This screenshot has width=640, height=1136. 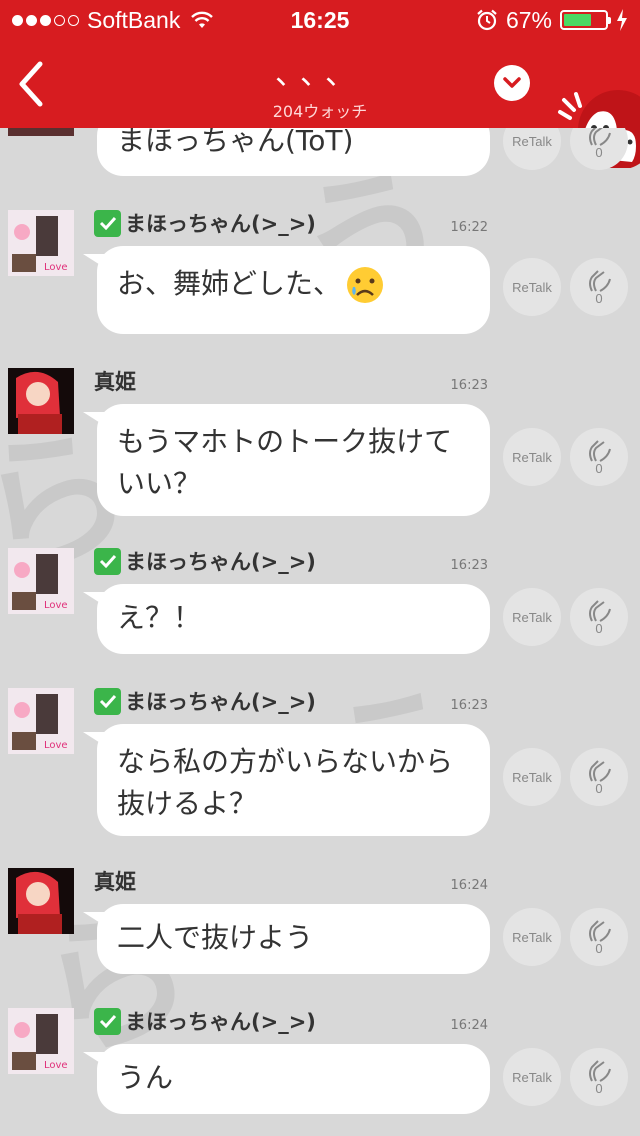 I want to click on message-bubble: 二人で抜けよう, so click(x=286, y=939).